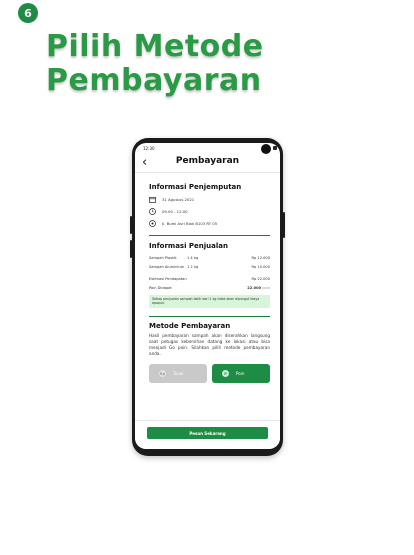 Image resolution: width=414 pixels, height=555 pixels. I want to click on location-pin-icon, so click(152, 223).